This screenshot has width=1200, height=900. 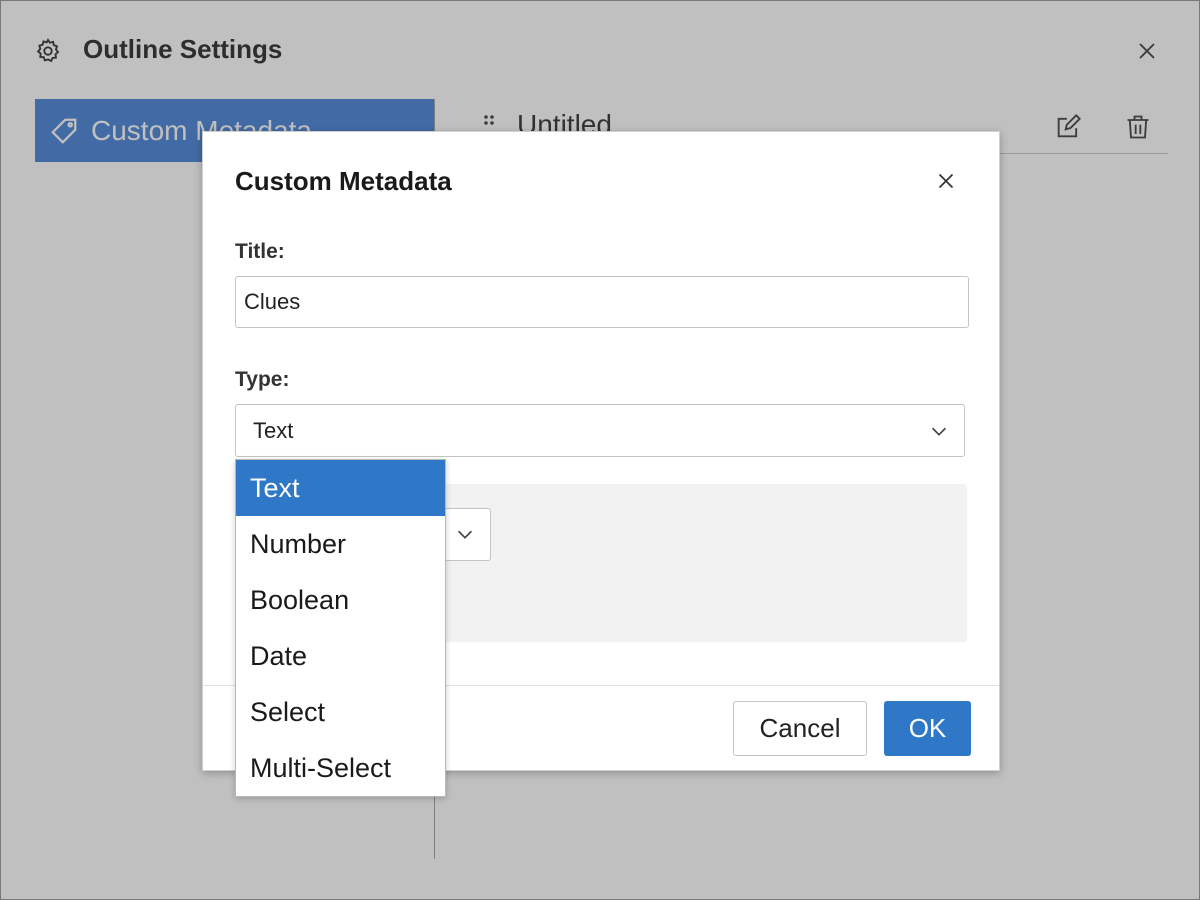 What do you see at coordinates (343, 181) in the screenshot?
I see `dialog-title: Custom Metadata` at bounding box center [343, 181].